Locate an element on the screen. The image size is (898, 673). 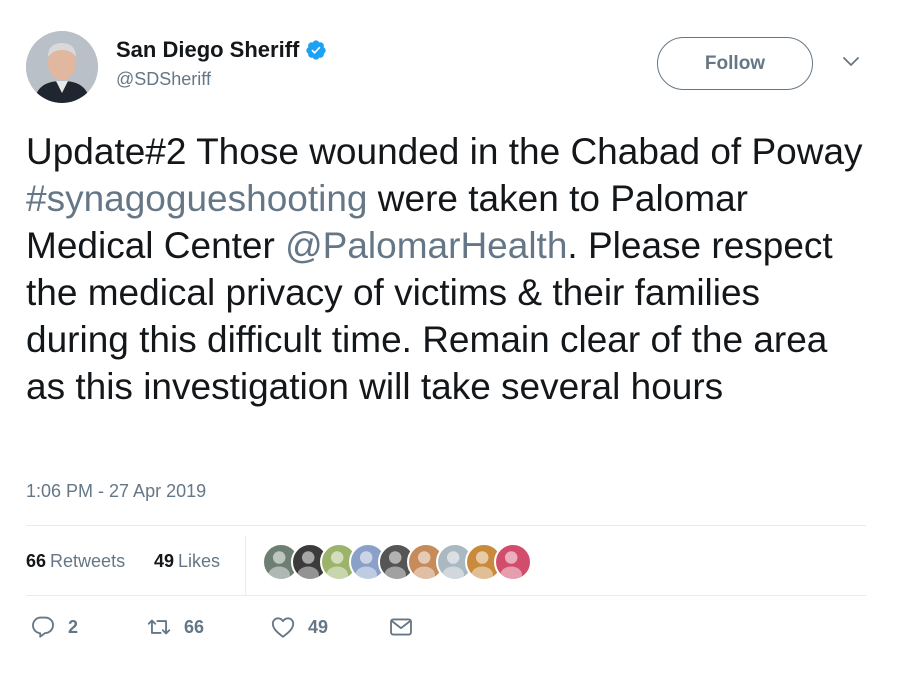
like-count: 49 is located at coordinates (318, 626).